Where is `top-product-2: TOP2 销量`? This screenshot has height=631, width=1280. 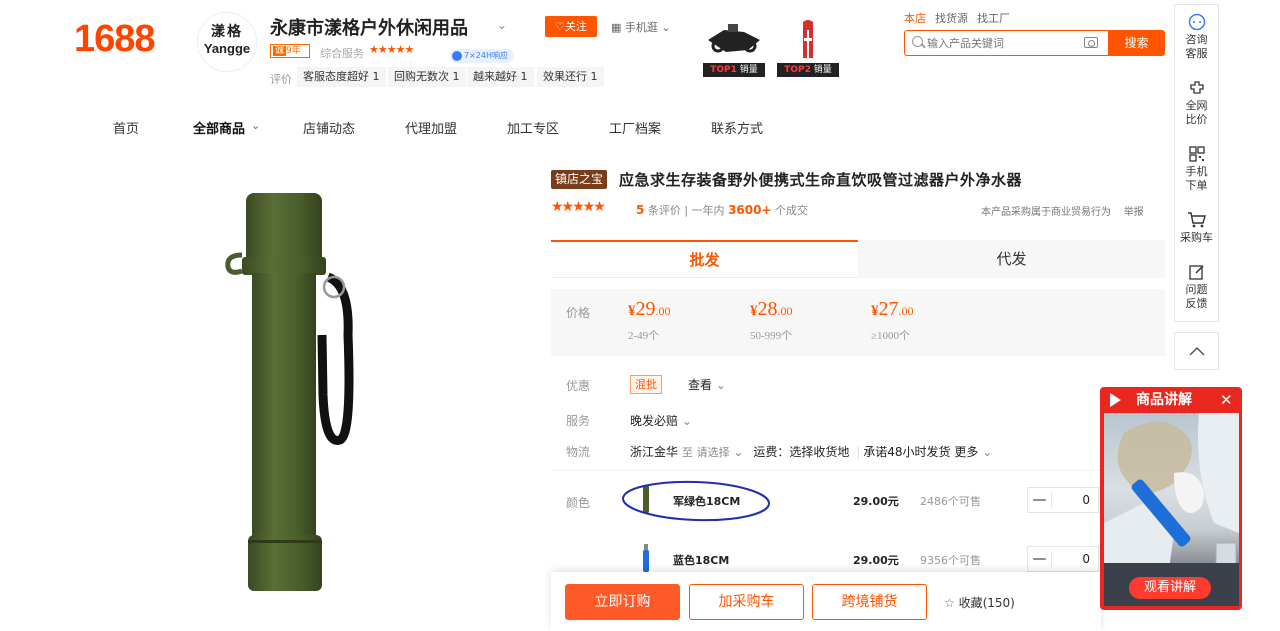 top-product-2: TOP2 销量 is located at coordinates (808, 48).